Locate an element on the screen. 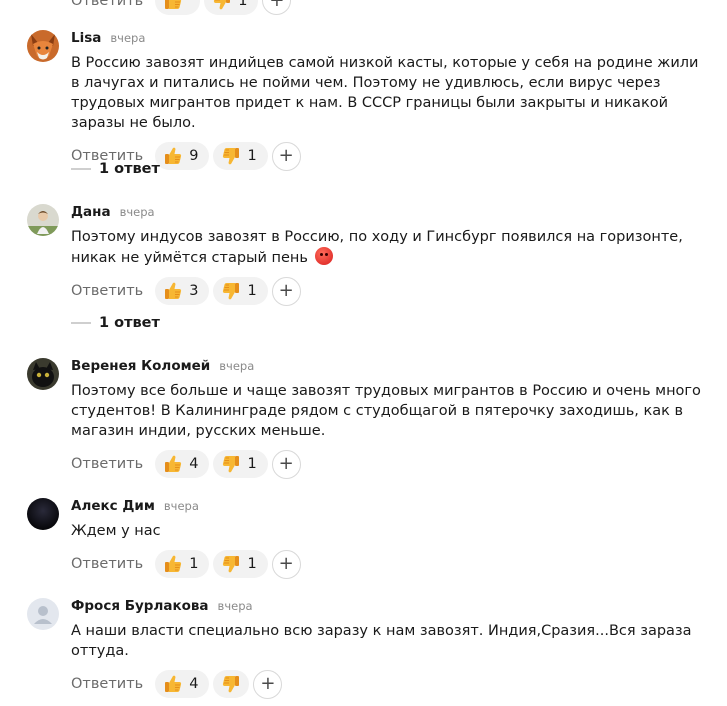 This screenshot has width=727, height=706. author-name: Дана is located at coordinates (91, 212).